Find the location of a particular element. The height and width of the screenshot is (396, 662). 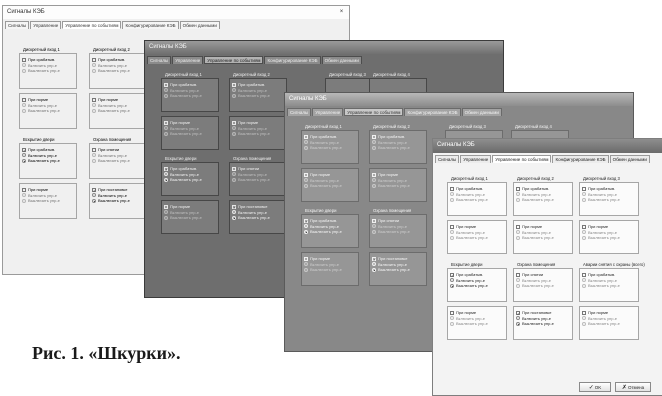

cancel-button: ✗Отмена is located at coordinates (633, 387).